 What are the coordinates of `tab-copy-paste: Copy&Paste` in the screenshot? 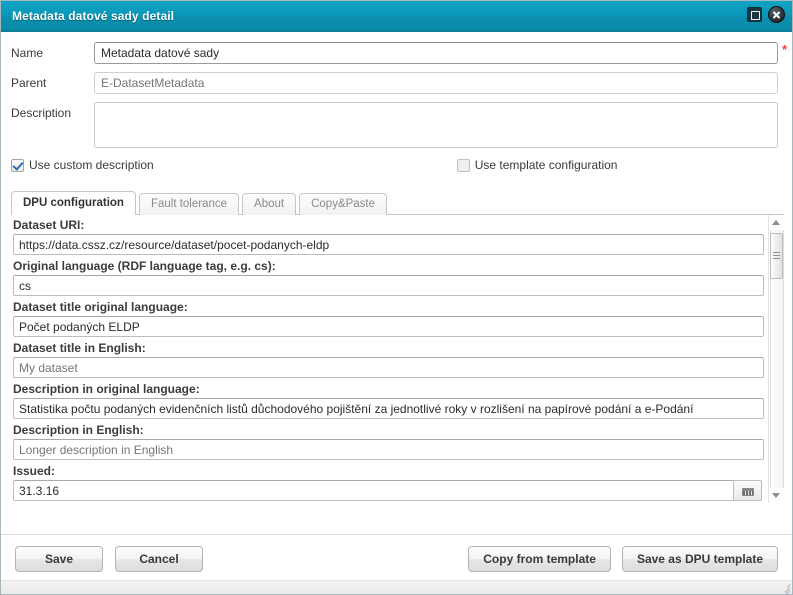 It's located at (343, 204).